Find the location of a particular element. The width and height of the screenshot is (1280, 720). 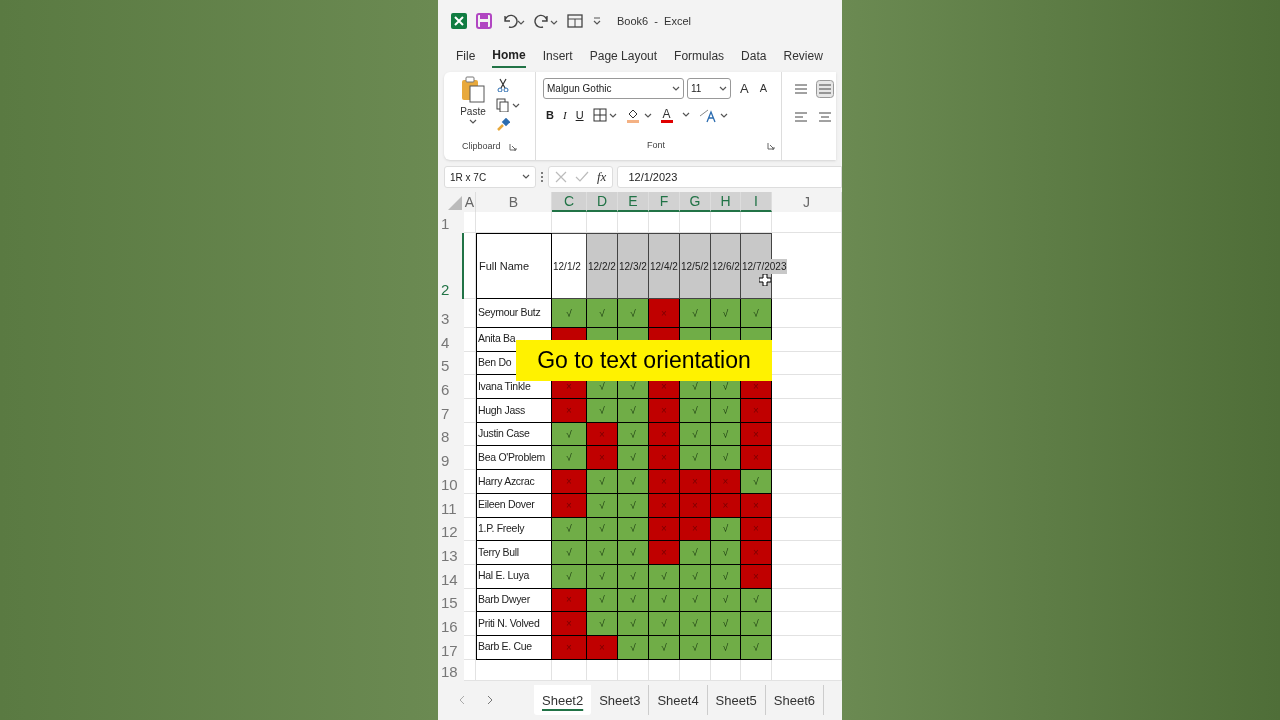

column-header: C is located at coordinates (569, 202).